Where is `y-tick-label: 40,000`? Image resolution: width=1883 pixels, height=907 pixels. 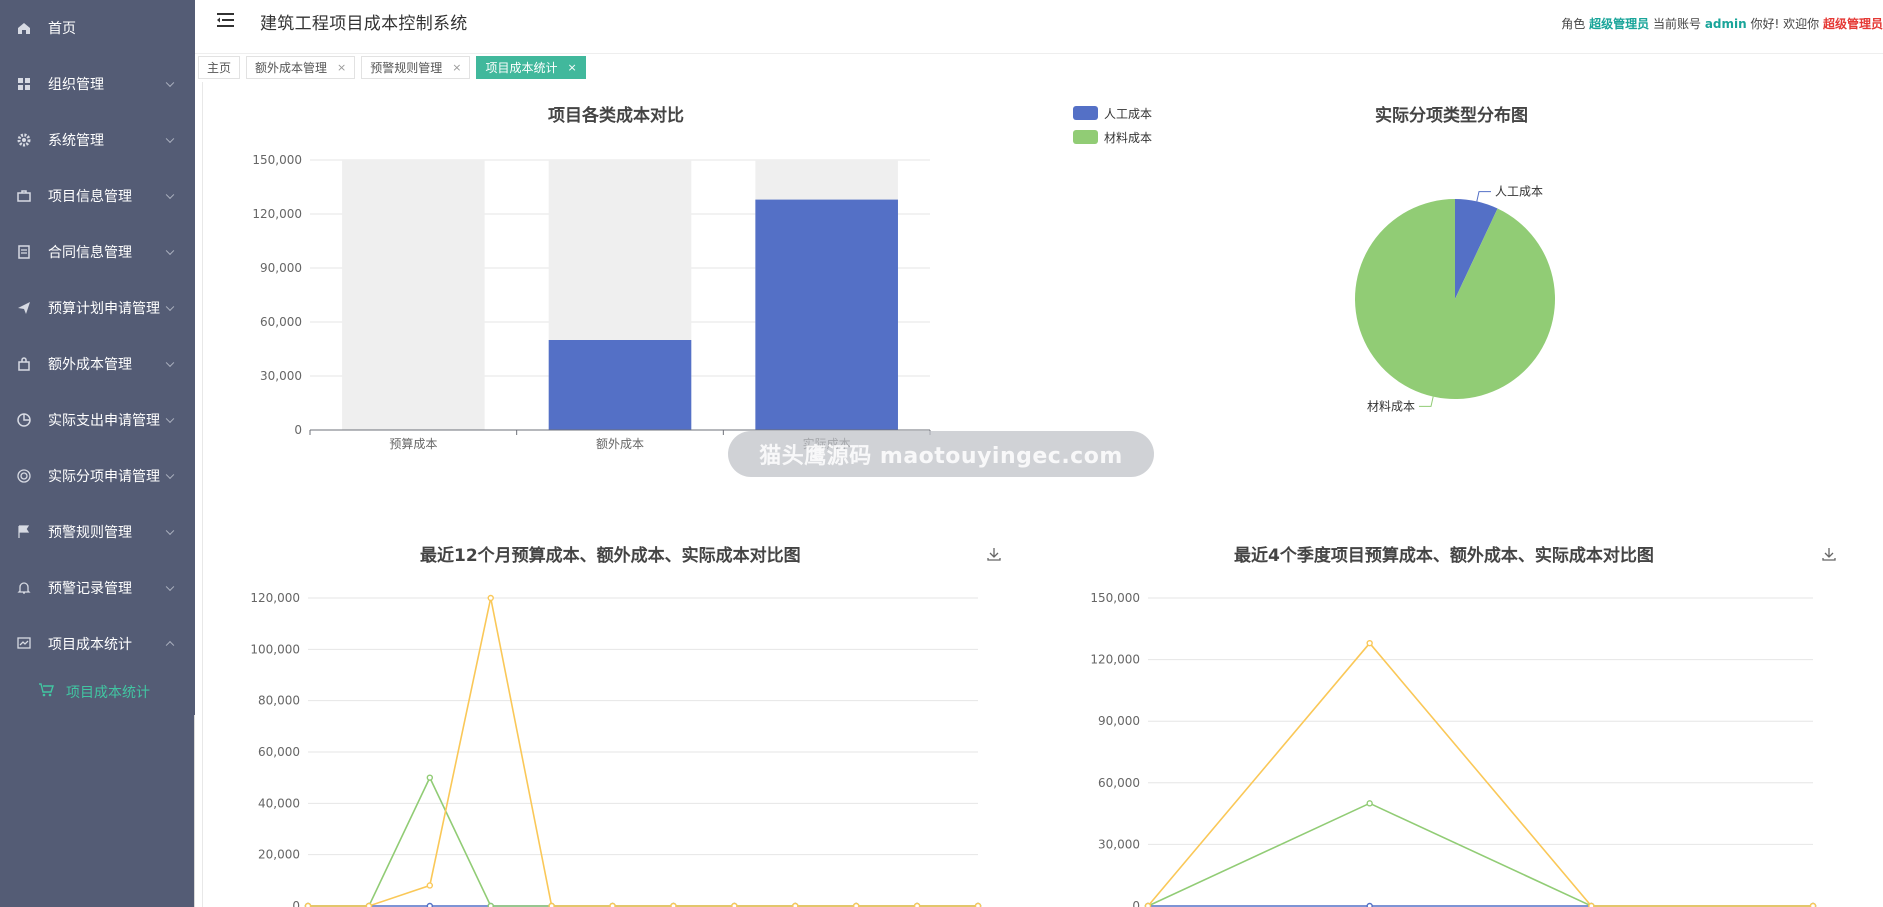
y-tick-label: 40,000 is located at coordinates (279, 803).